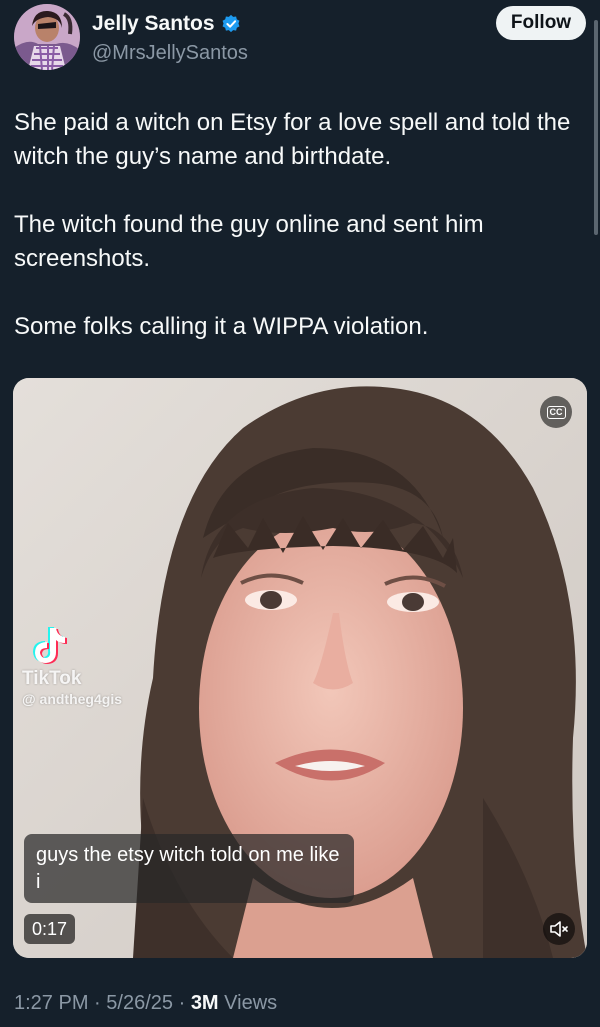  Describe the element at coordinates (50, 645) in the screenshot. I see `tiktok-logo-icon` at that location.